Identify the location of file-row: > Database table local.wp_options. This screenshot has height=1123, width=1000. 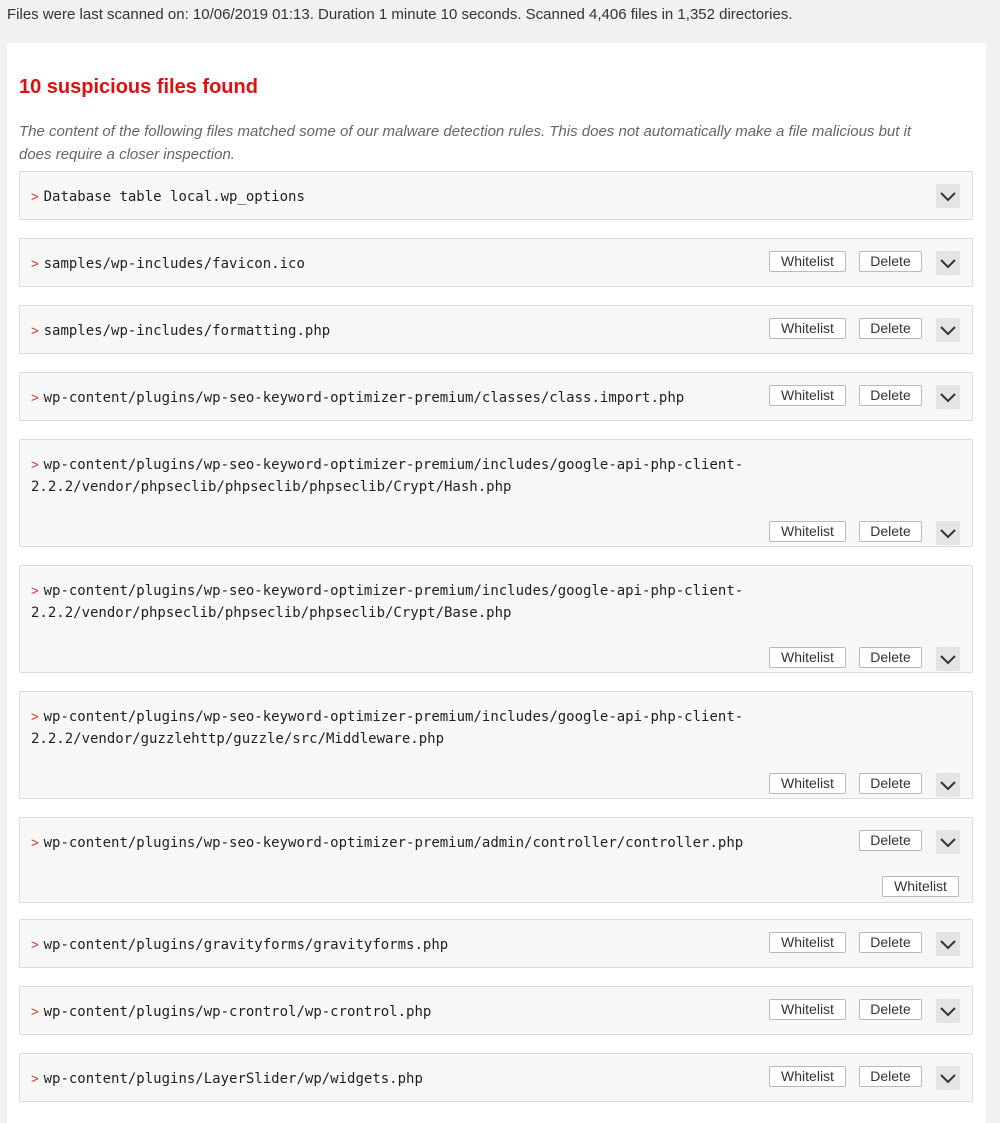
(496, 195).